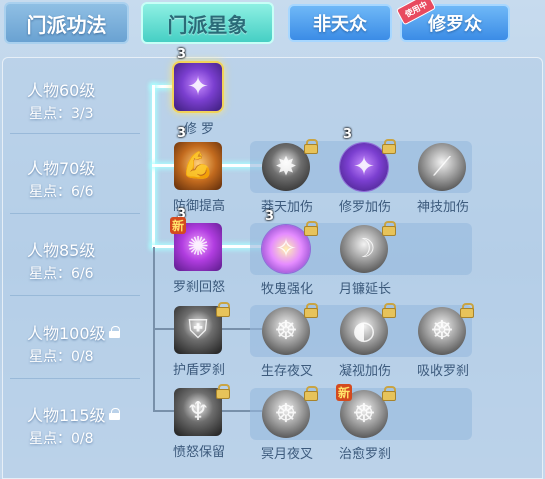  I want to click on star-count-60: 星点：3/3, so click(61, 114).